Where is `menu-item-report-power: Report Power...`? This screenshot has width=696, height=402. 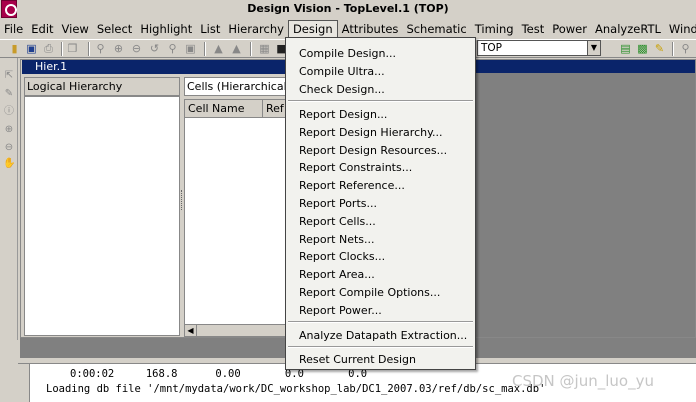 menu-item-report-power: Report Power... is located at coordinates (340, 310).